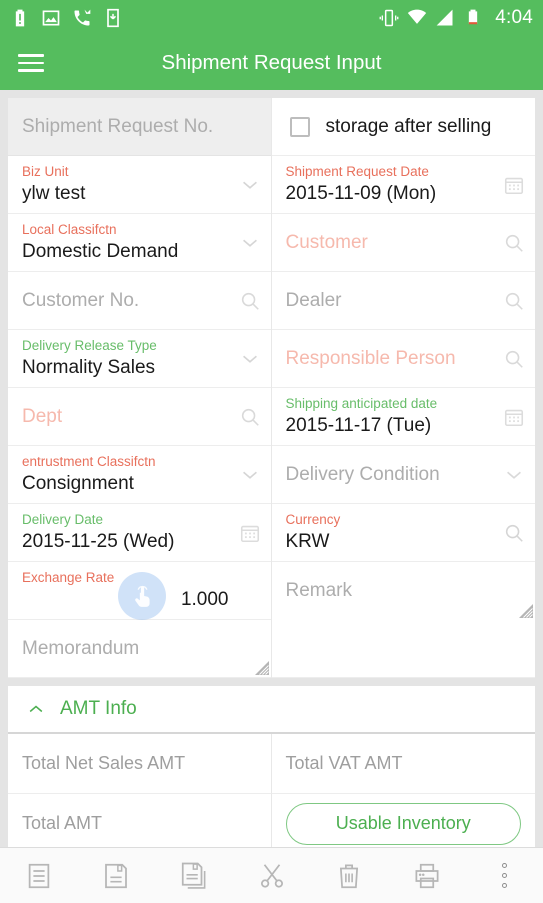  I want to click on usable-inventory-button: Usable Inventory, so click(403, 823).